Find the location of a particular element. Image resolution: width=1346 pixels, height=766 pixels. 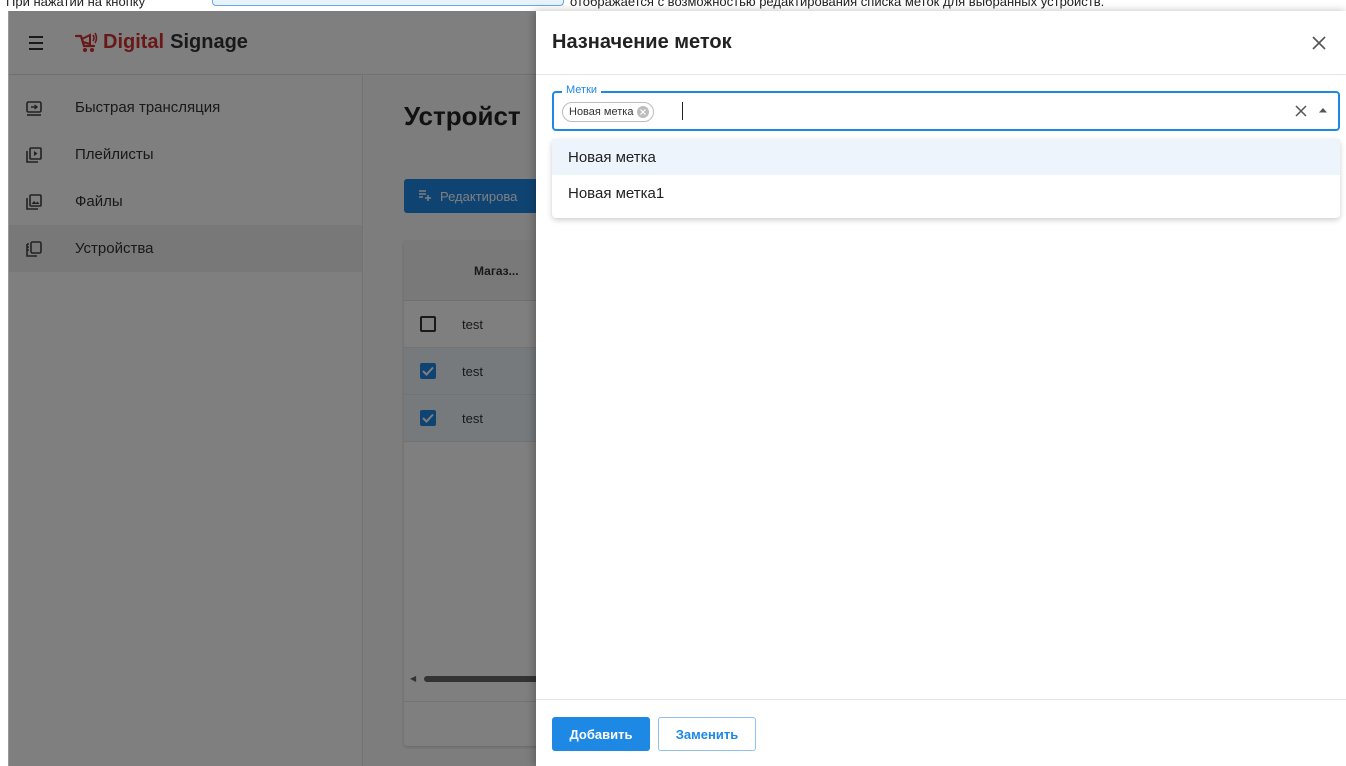

drawer-header: Назначение меток is located at coordinates (941, 43).